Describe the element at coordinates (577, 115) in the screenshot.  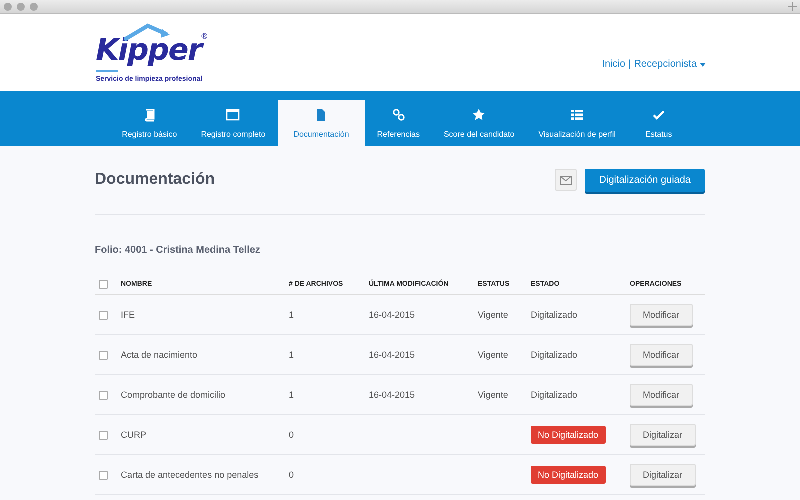
I see `list-icon` at that location.